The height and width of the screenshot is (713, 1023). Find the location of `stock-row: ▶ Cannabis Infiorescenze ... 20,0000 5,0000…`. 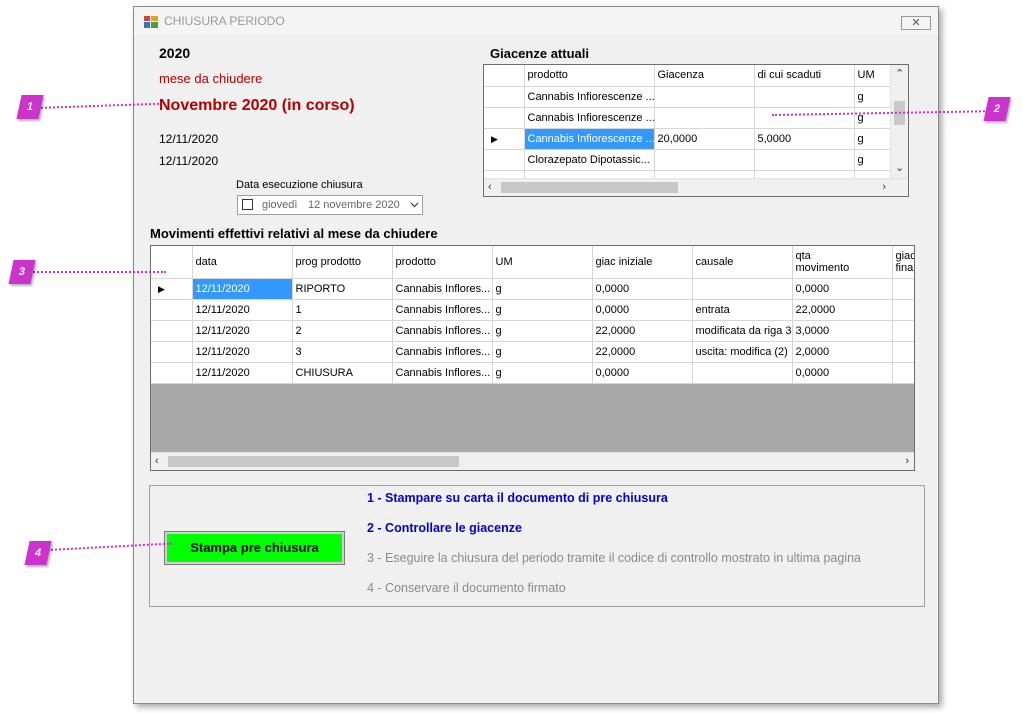

stock-row: ▶ Cannabis Infiorescenze ... 20,0000 5,0000… is located at coordinates (689, 139).